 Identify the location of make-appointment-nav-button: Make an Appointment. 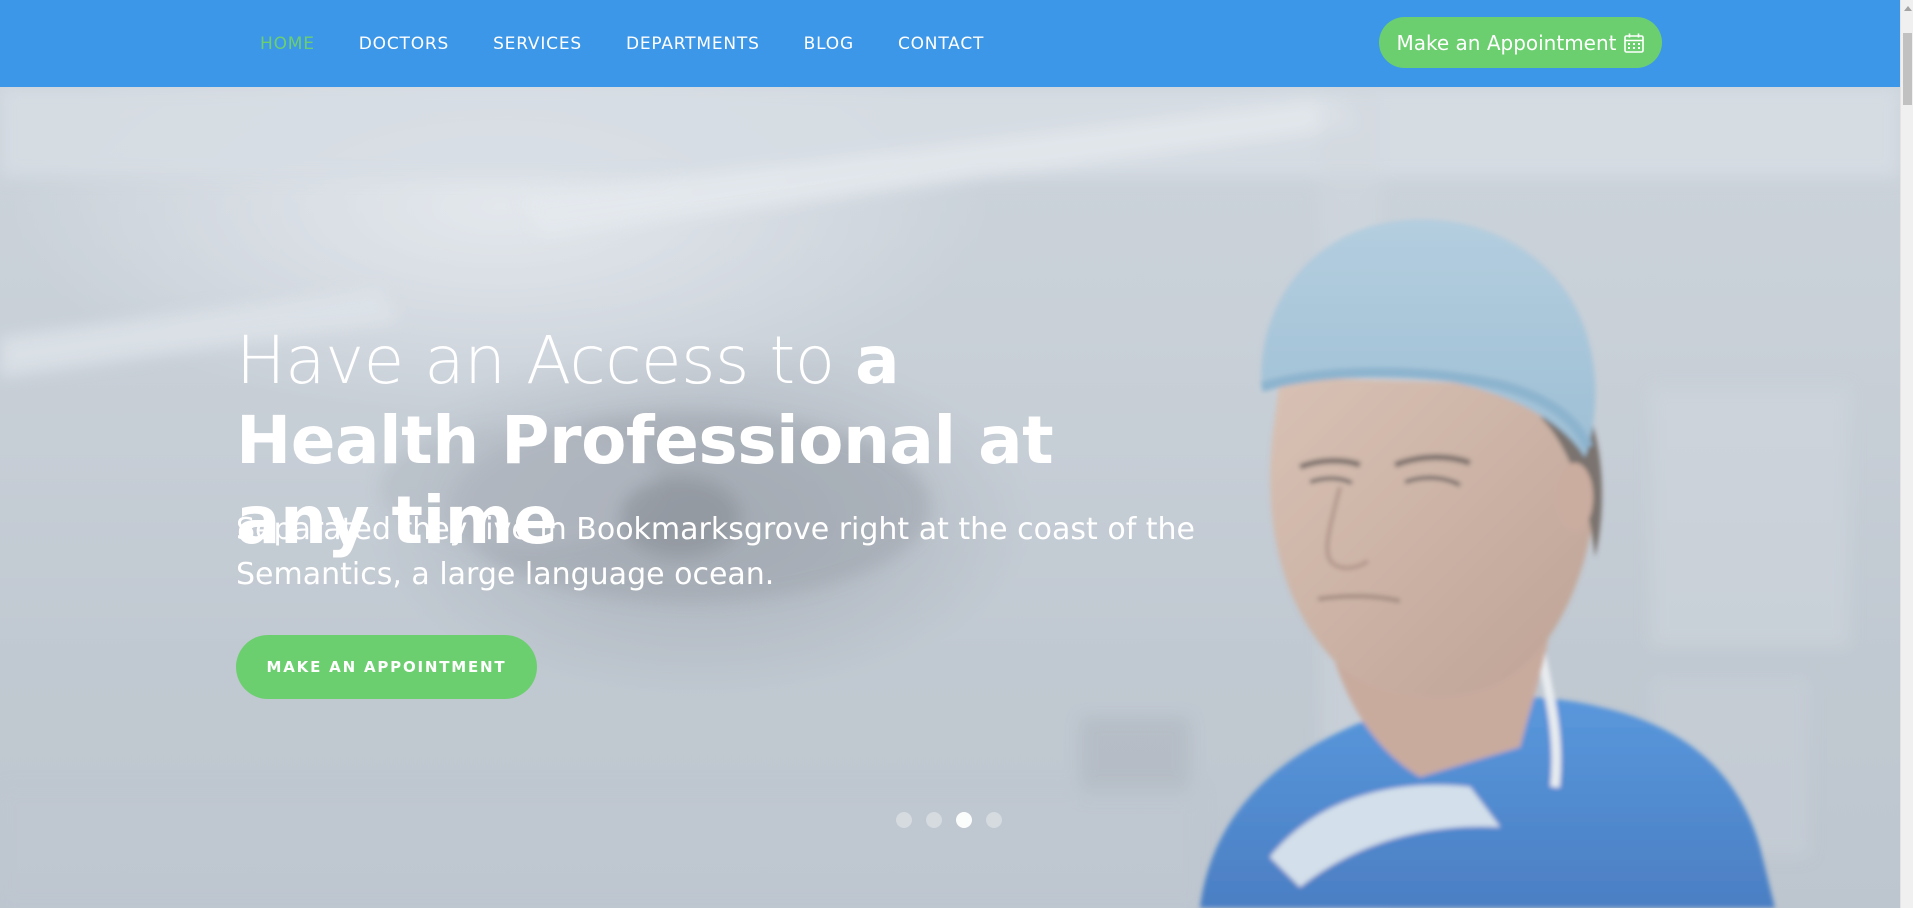
(1520, 42).